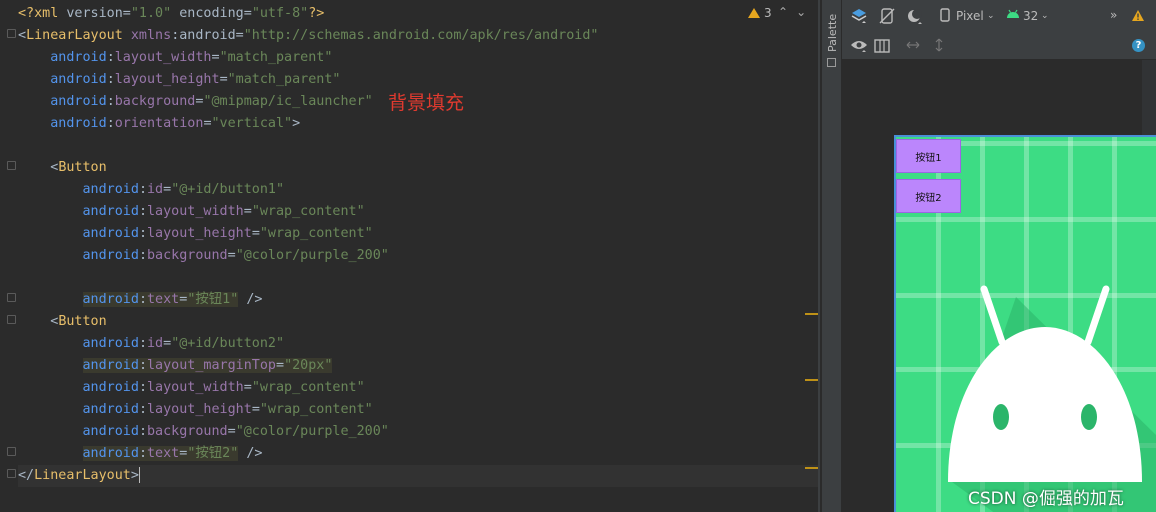  What do you see at coordinates (1149, 77) in the screenshot?
I see `scrollbar-thumb` at bounding box center [1149, 77].